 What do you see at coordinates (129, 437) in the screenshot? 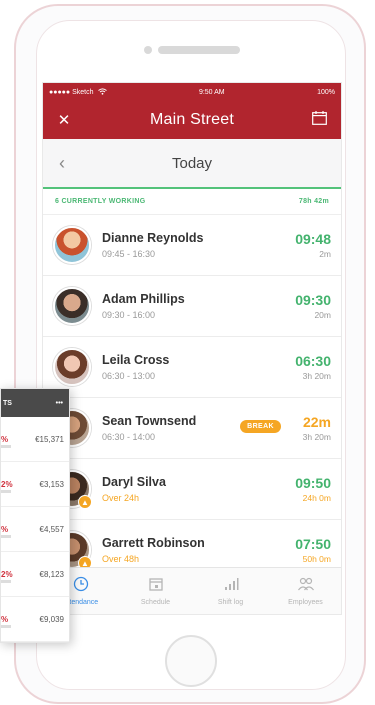
I see `shift-time: 06:30 - 14:00` at bounding box center [129, 437].